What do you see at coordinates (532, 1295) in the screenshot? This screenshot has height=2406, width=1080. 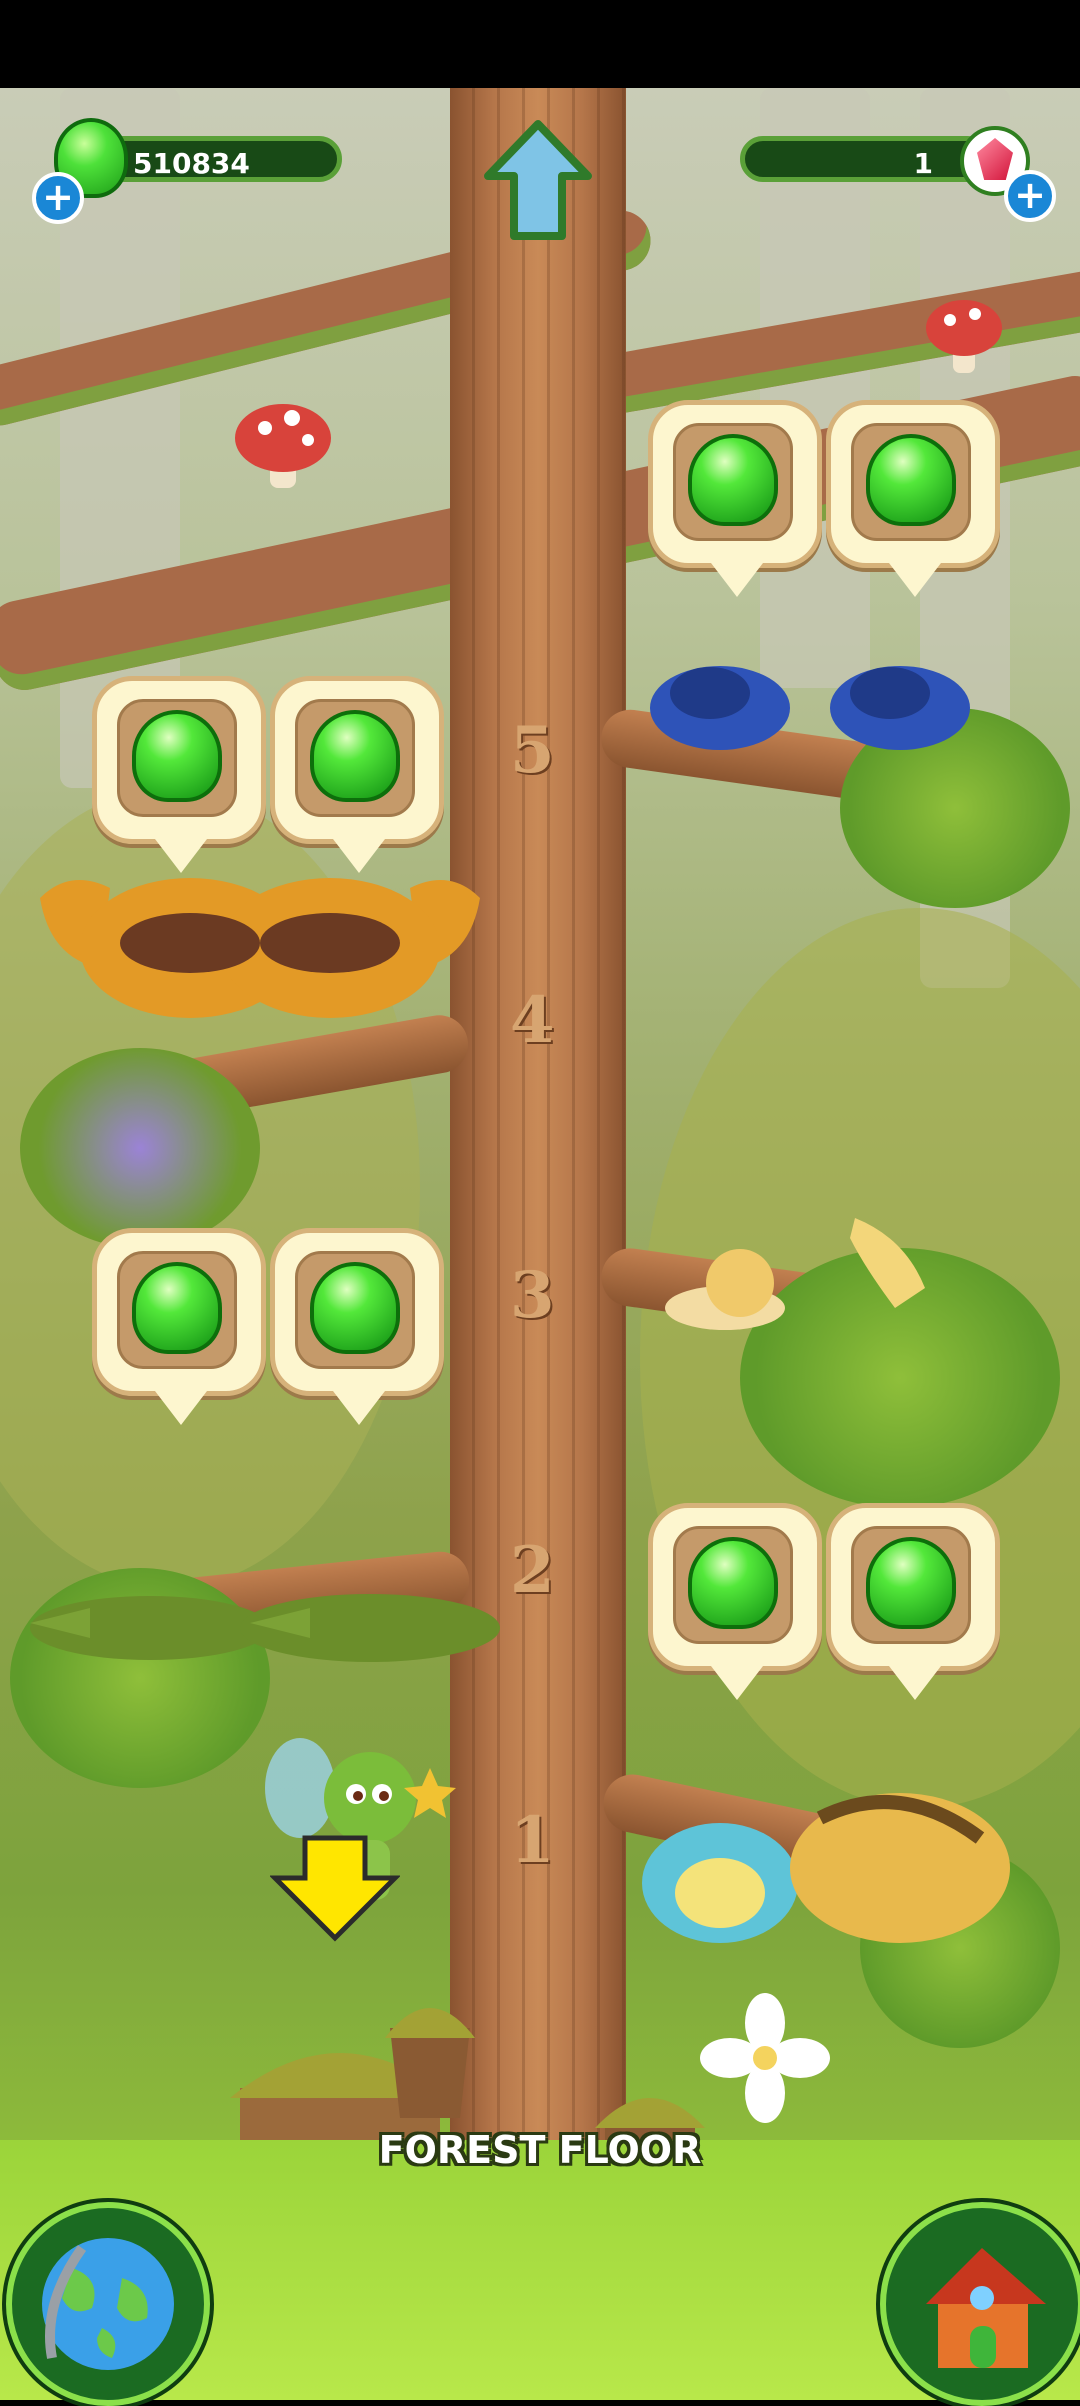 I see `level-number-3: 3` at bounding box center [532, 1295].